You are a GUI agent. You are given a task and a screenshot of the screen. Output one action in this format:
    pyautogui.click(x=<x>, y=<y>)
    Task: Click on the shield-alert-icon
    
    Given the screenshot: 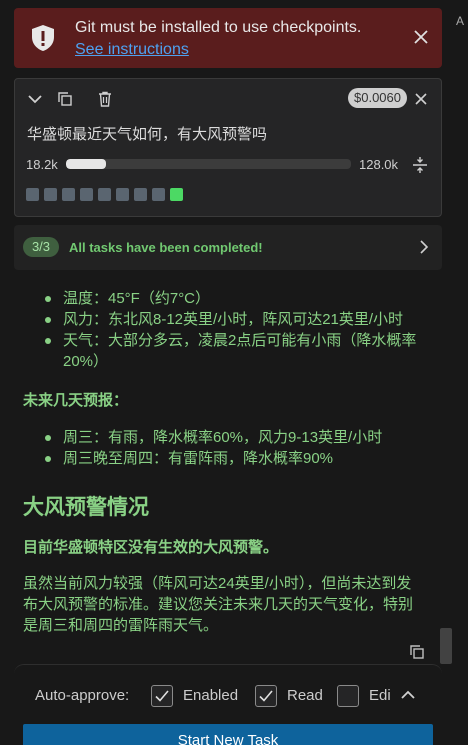 What is the action you would take?
    pyautogui.click(x=43, y=38)
    